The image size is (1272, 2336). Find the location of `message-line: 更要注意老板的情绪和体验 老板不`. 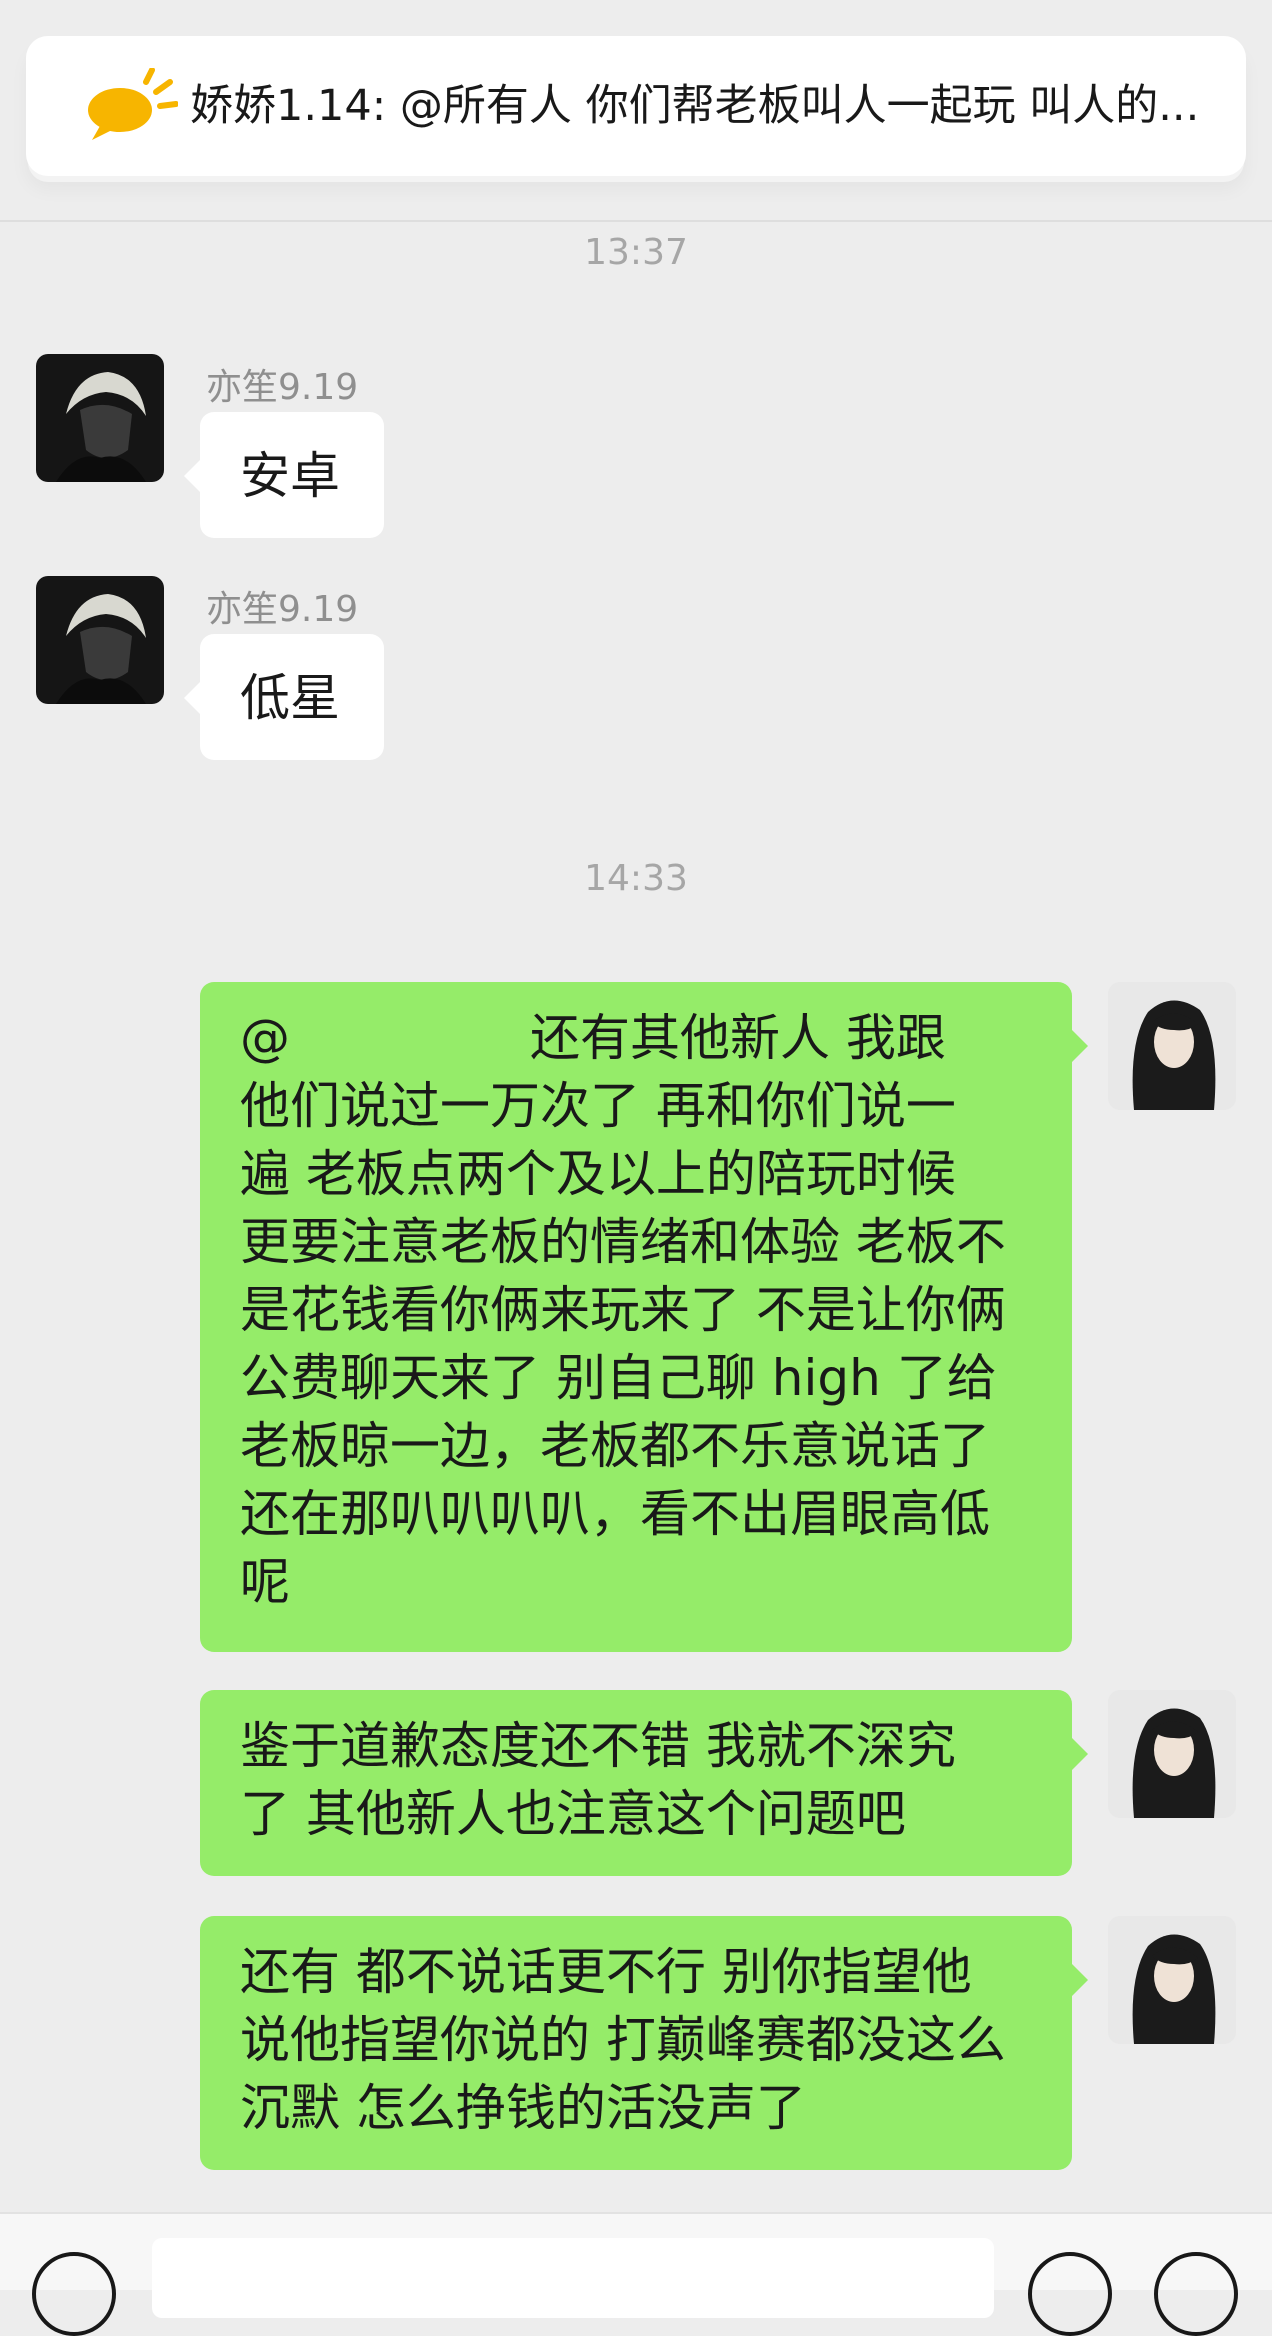

message-line: 更要注意老板的情绪和体验 老板不 is located at coordinates (623, 1242).